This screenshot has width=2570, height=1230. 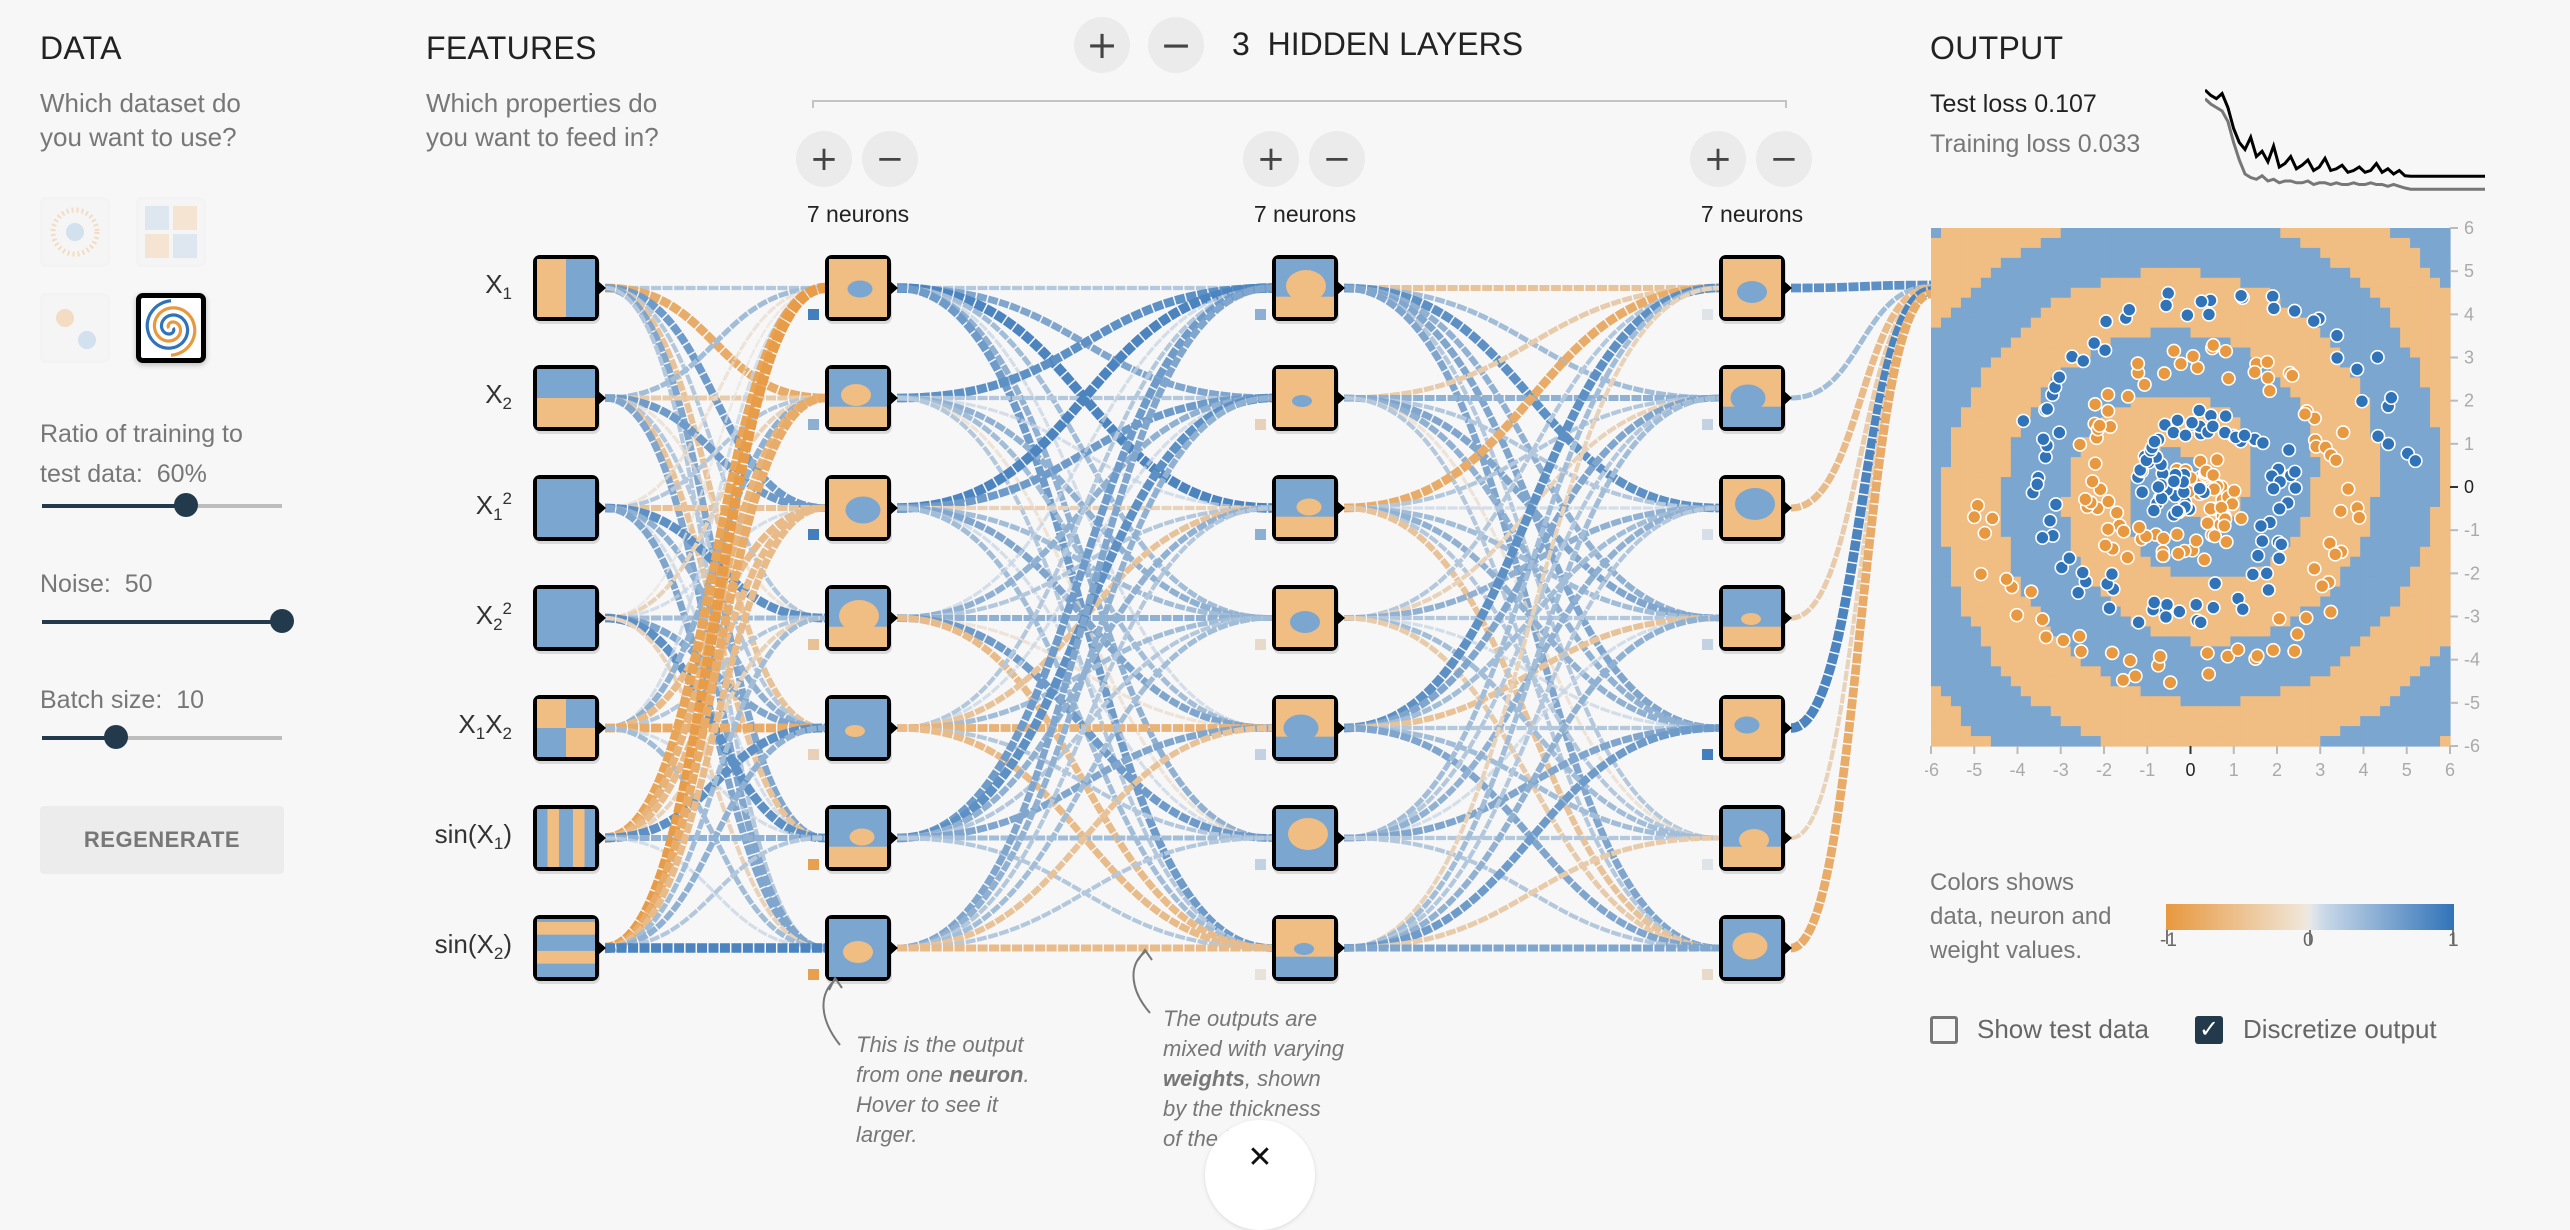 What do you see at coordinates (2308, 940) in the screenshot?
I see `legend-tick-0: 0` at bounding box center [2308, 940].